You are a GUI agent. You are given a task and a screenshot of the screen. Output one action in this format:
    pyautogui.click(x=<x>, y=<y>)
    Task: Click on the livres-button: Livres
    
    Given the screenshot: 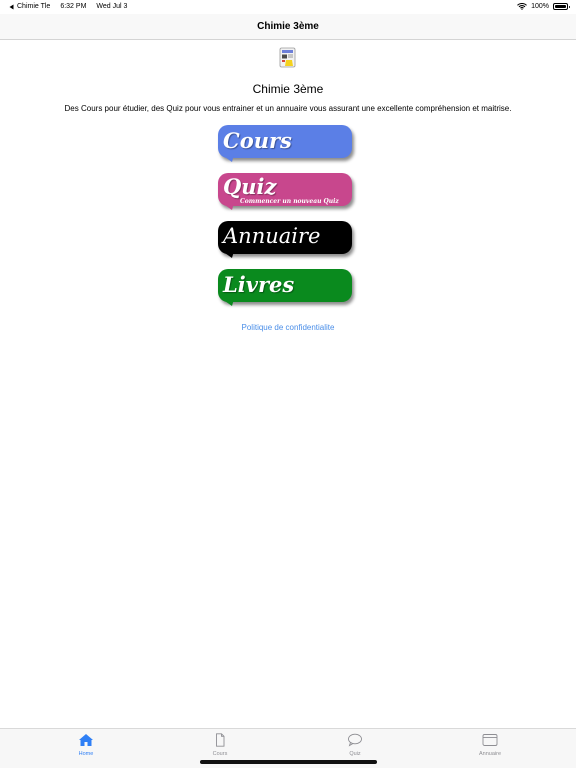 What is the action you would take?
    pyautogui.click(x=286, y=288)
    